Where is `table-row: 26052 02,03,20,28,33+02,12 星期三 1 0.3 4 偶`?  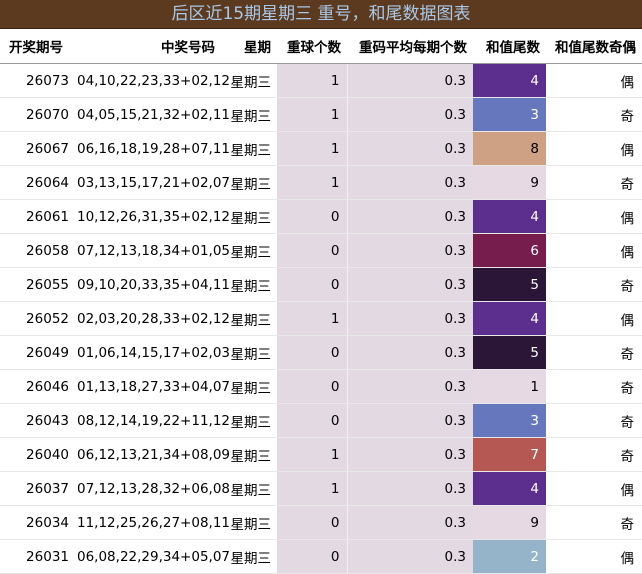 table-row: 26052 02,03,20,28,33+02,12 星期三 1 0.3 4 偶 is located at coordinates (321, 318).